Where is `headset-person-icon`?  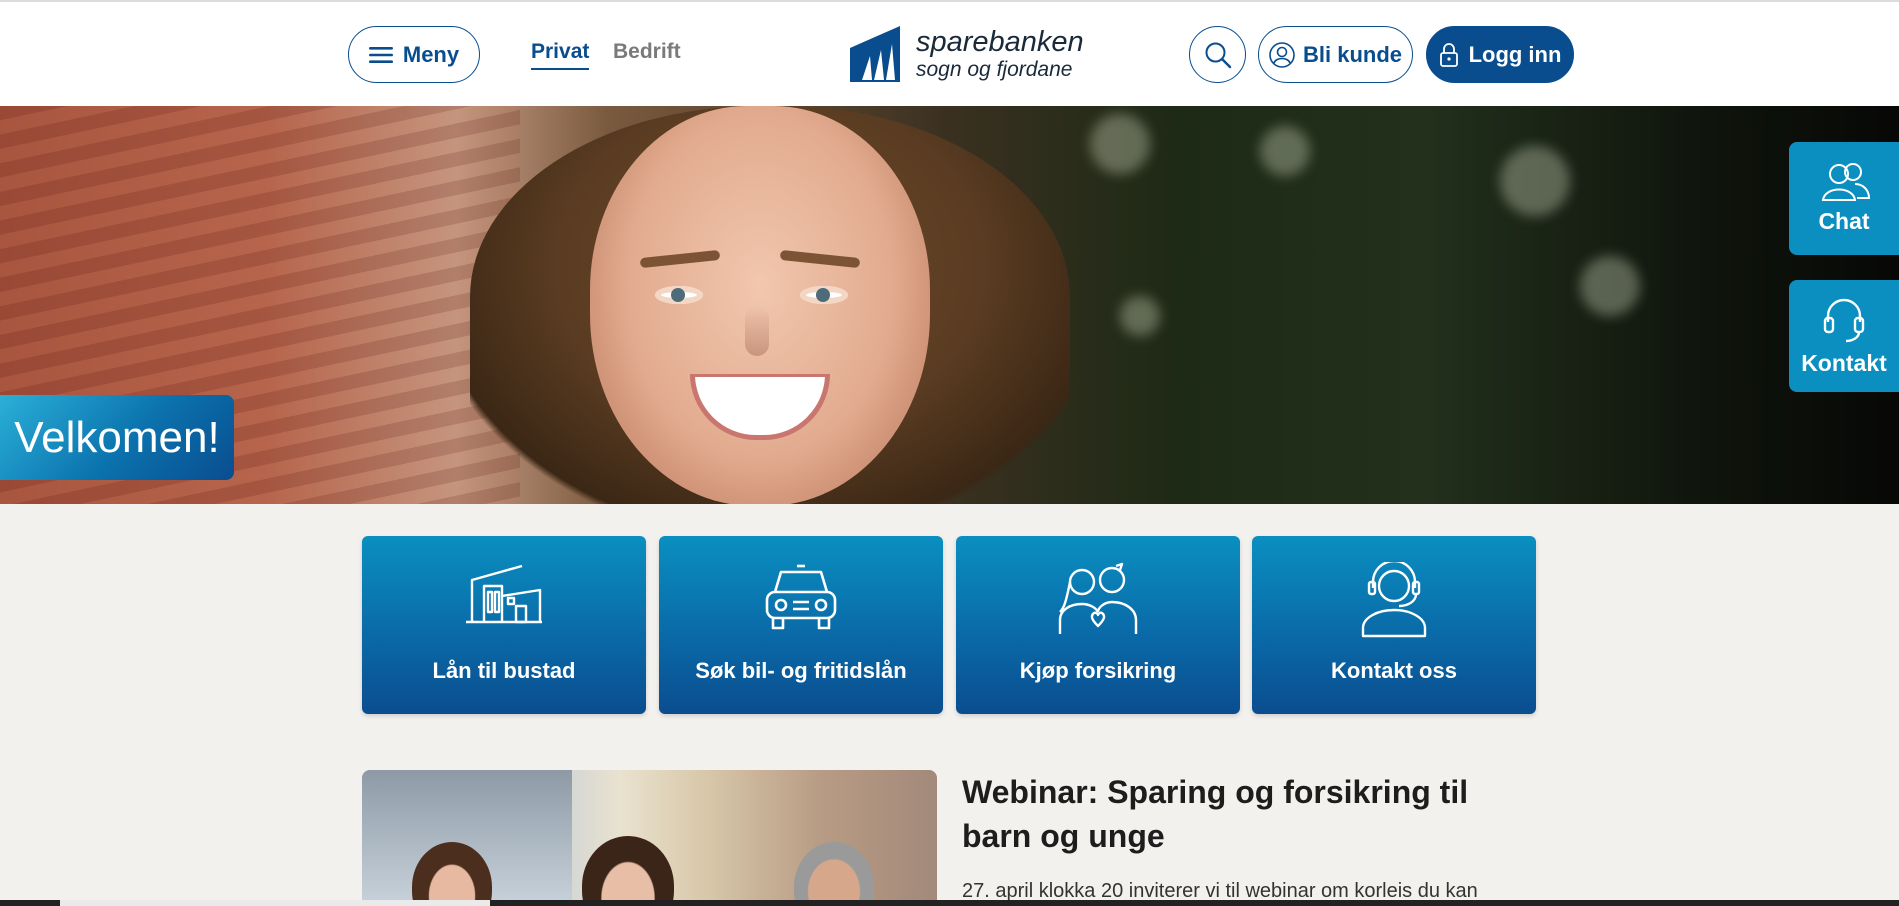
headset-person-icon is located at coordinates (1394, 600).